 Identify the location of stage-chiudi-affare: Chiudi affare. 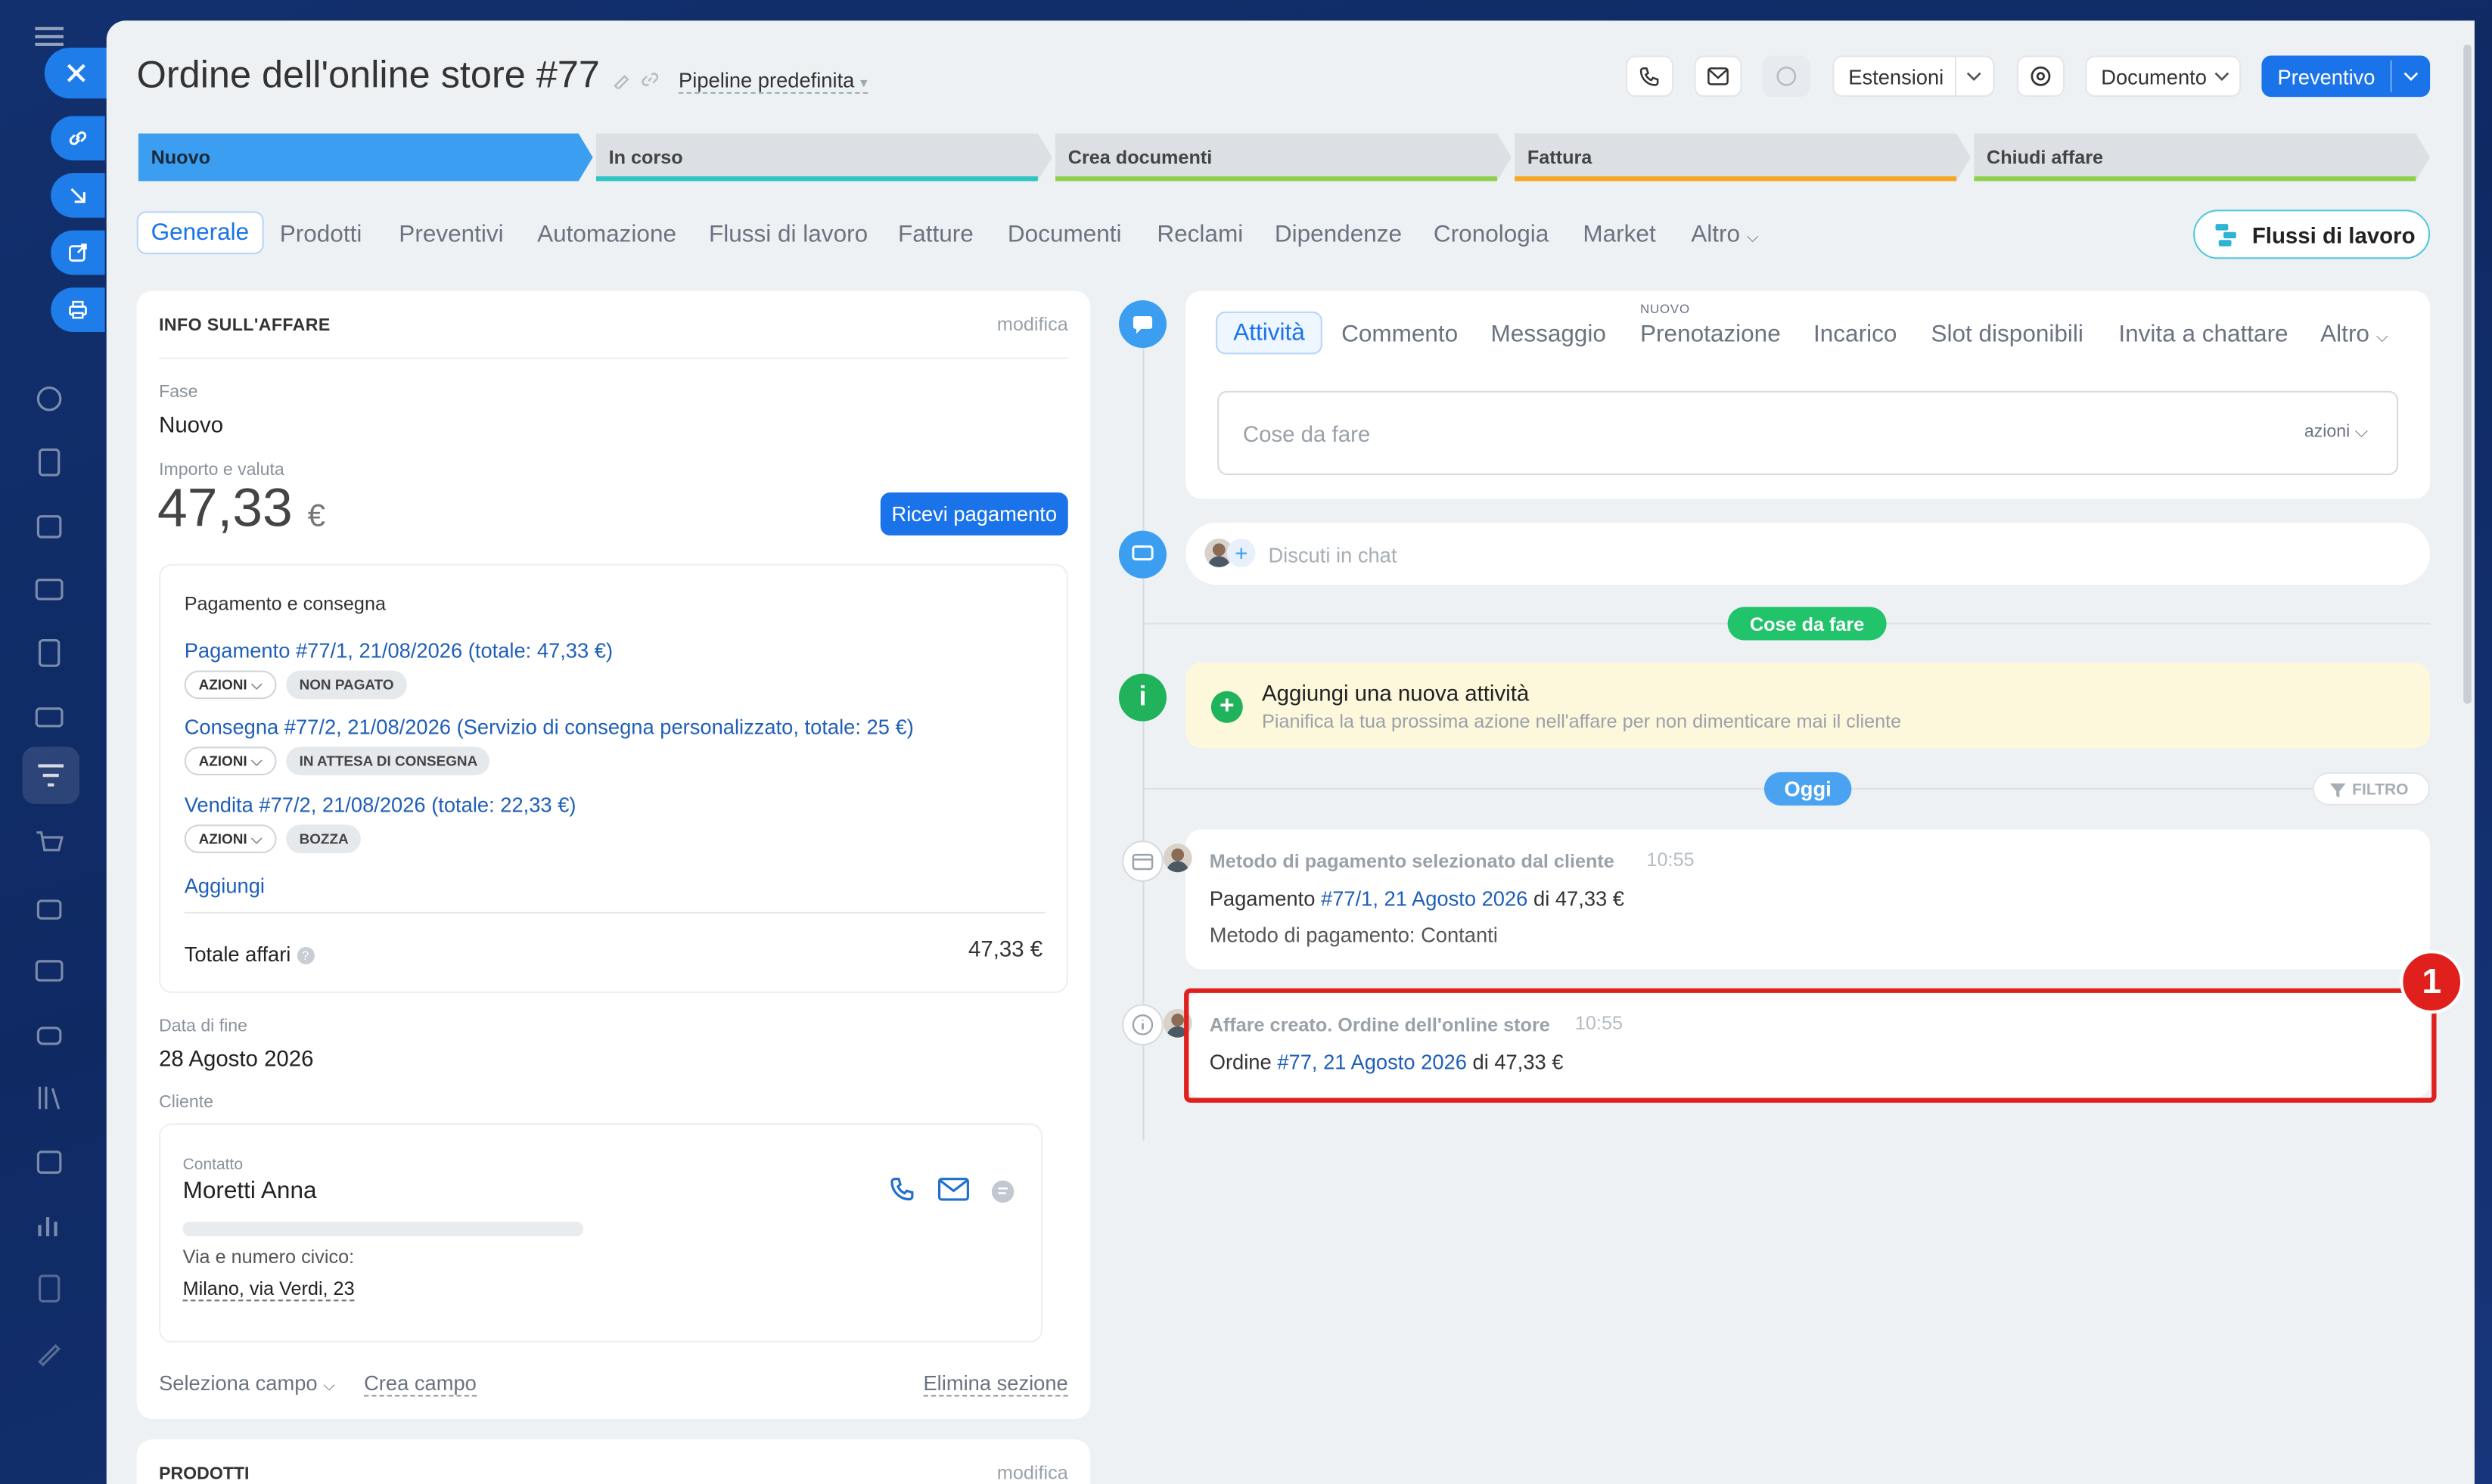
(2202, 157).